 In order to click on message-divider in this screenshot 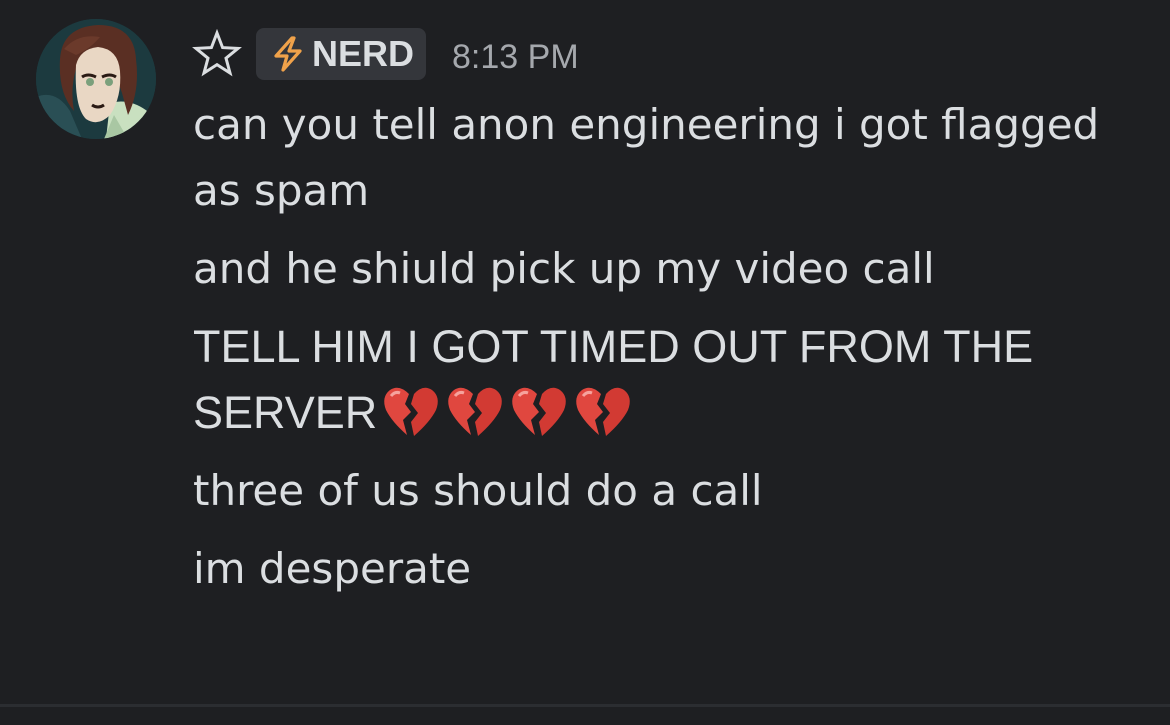, I will do `click(585, 705)`.